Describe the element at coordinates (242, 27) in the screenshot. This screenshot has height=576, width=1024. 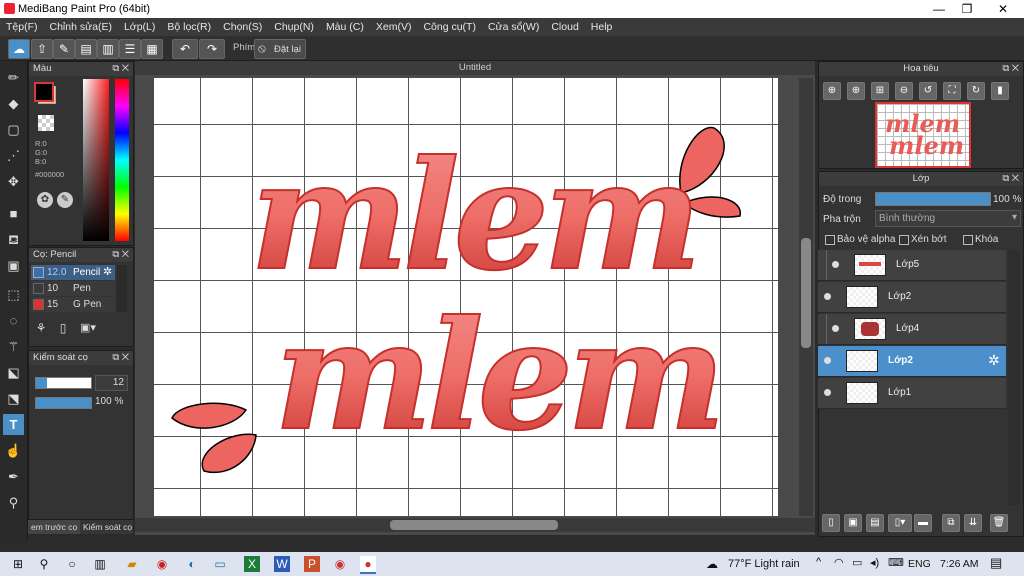
I see `menu-select: Chọn(S)` at that location.